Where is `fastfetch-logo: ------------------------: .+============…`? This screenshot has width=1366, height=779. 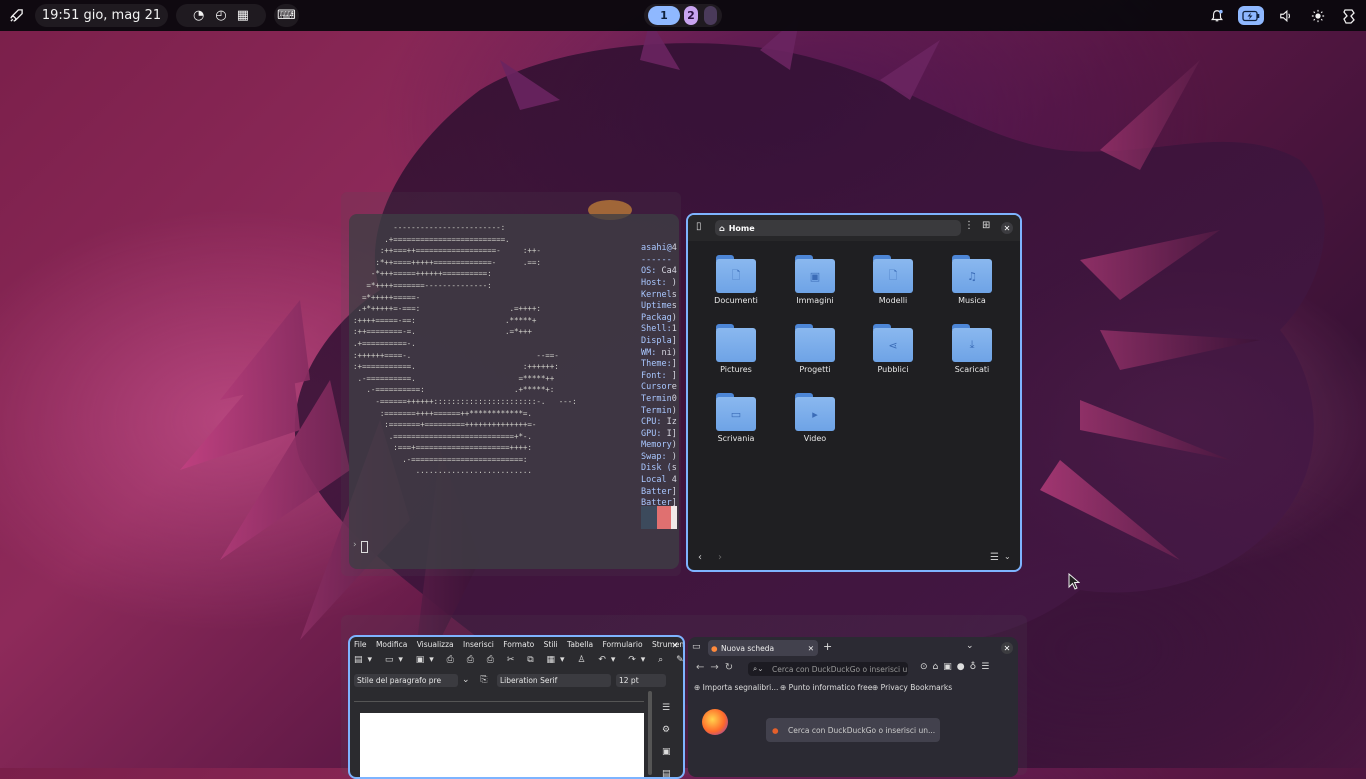 fastfetch-logo: ------------------------: .+============… is located at coordinates (465, 349).